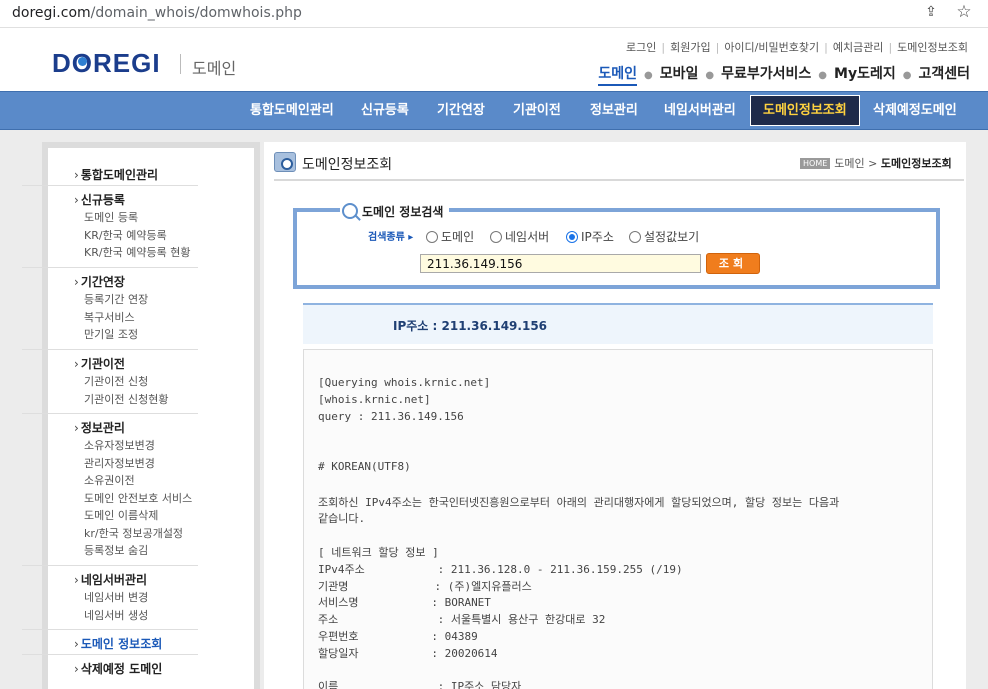  Describe the element at coordinates (391, 416) in the screenshot. I see `whois-line: query : 211.36.149.156` at that location.